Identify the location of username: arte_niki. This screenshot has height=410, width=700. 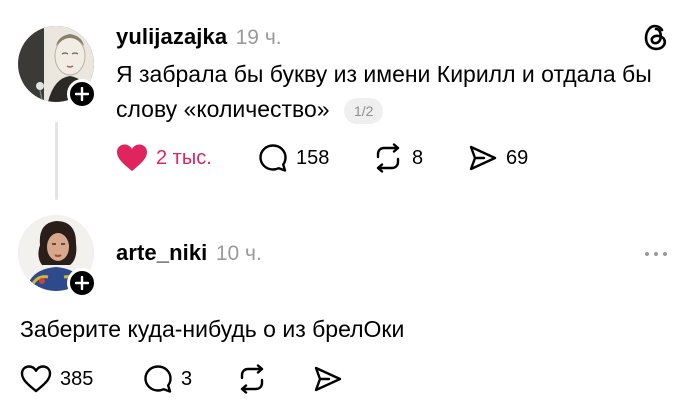
(161, 252).